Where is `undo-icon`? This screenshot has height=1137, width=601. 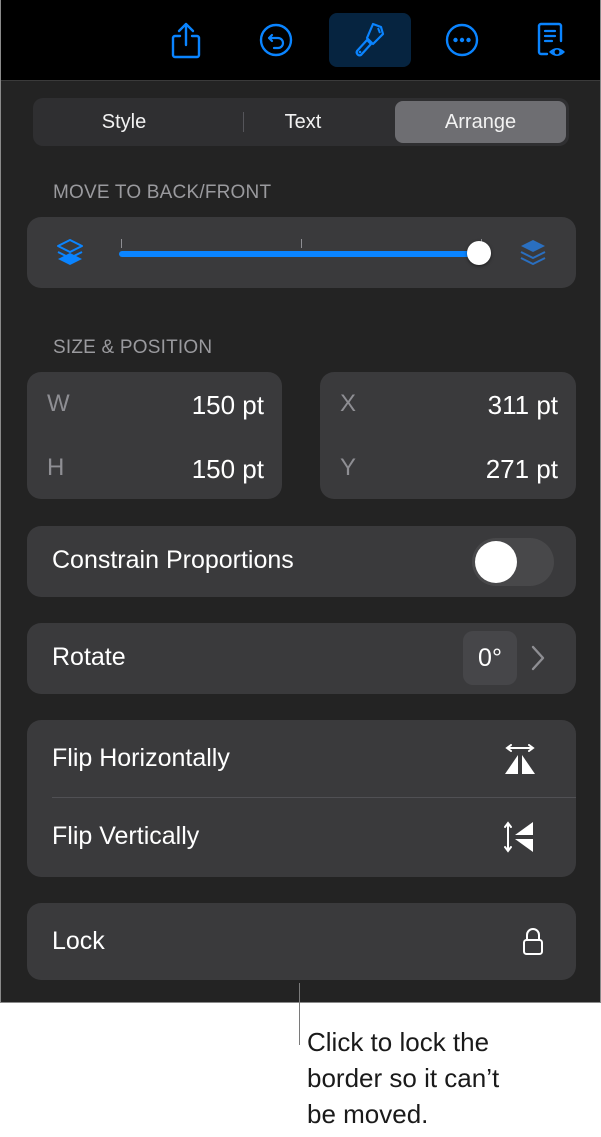
undo-icon is located at coordinates (276, 40).